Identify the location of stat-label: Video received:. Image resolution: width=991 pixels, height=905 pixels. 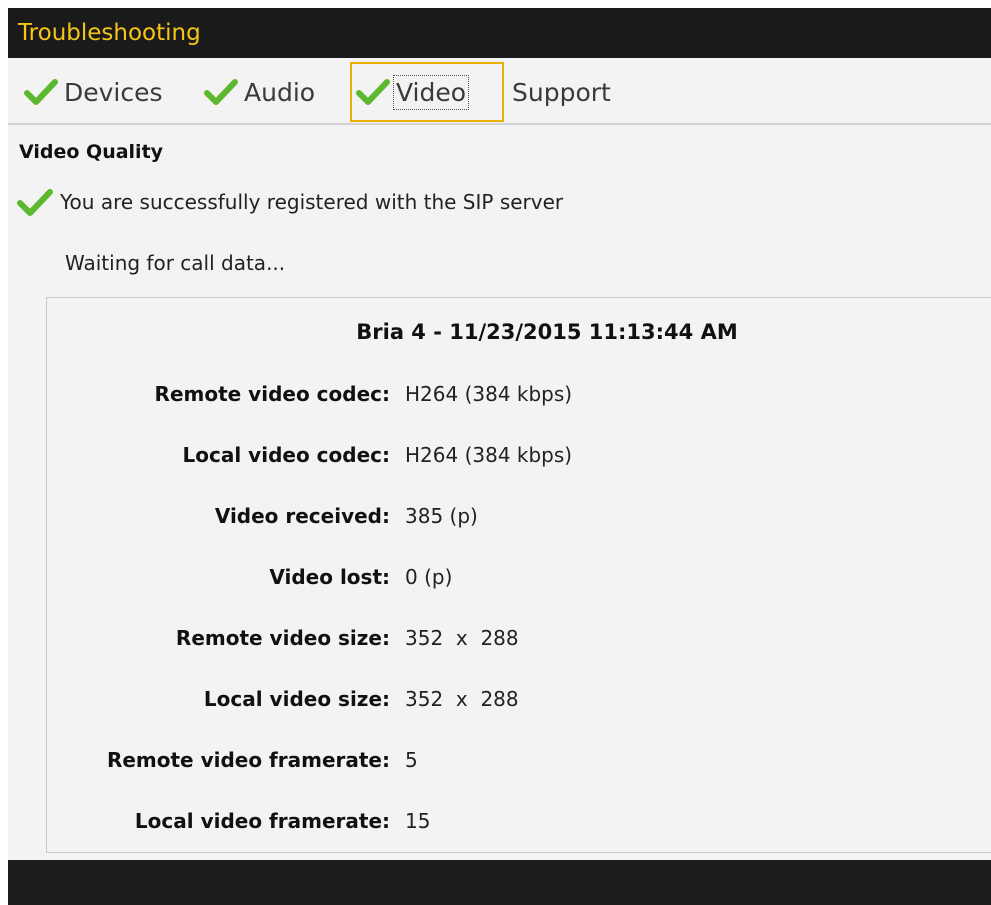
(302, 516).